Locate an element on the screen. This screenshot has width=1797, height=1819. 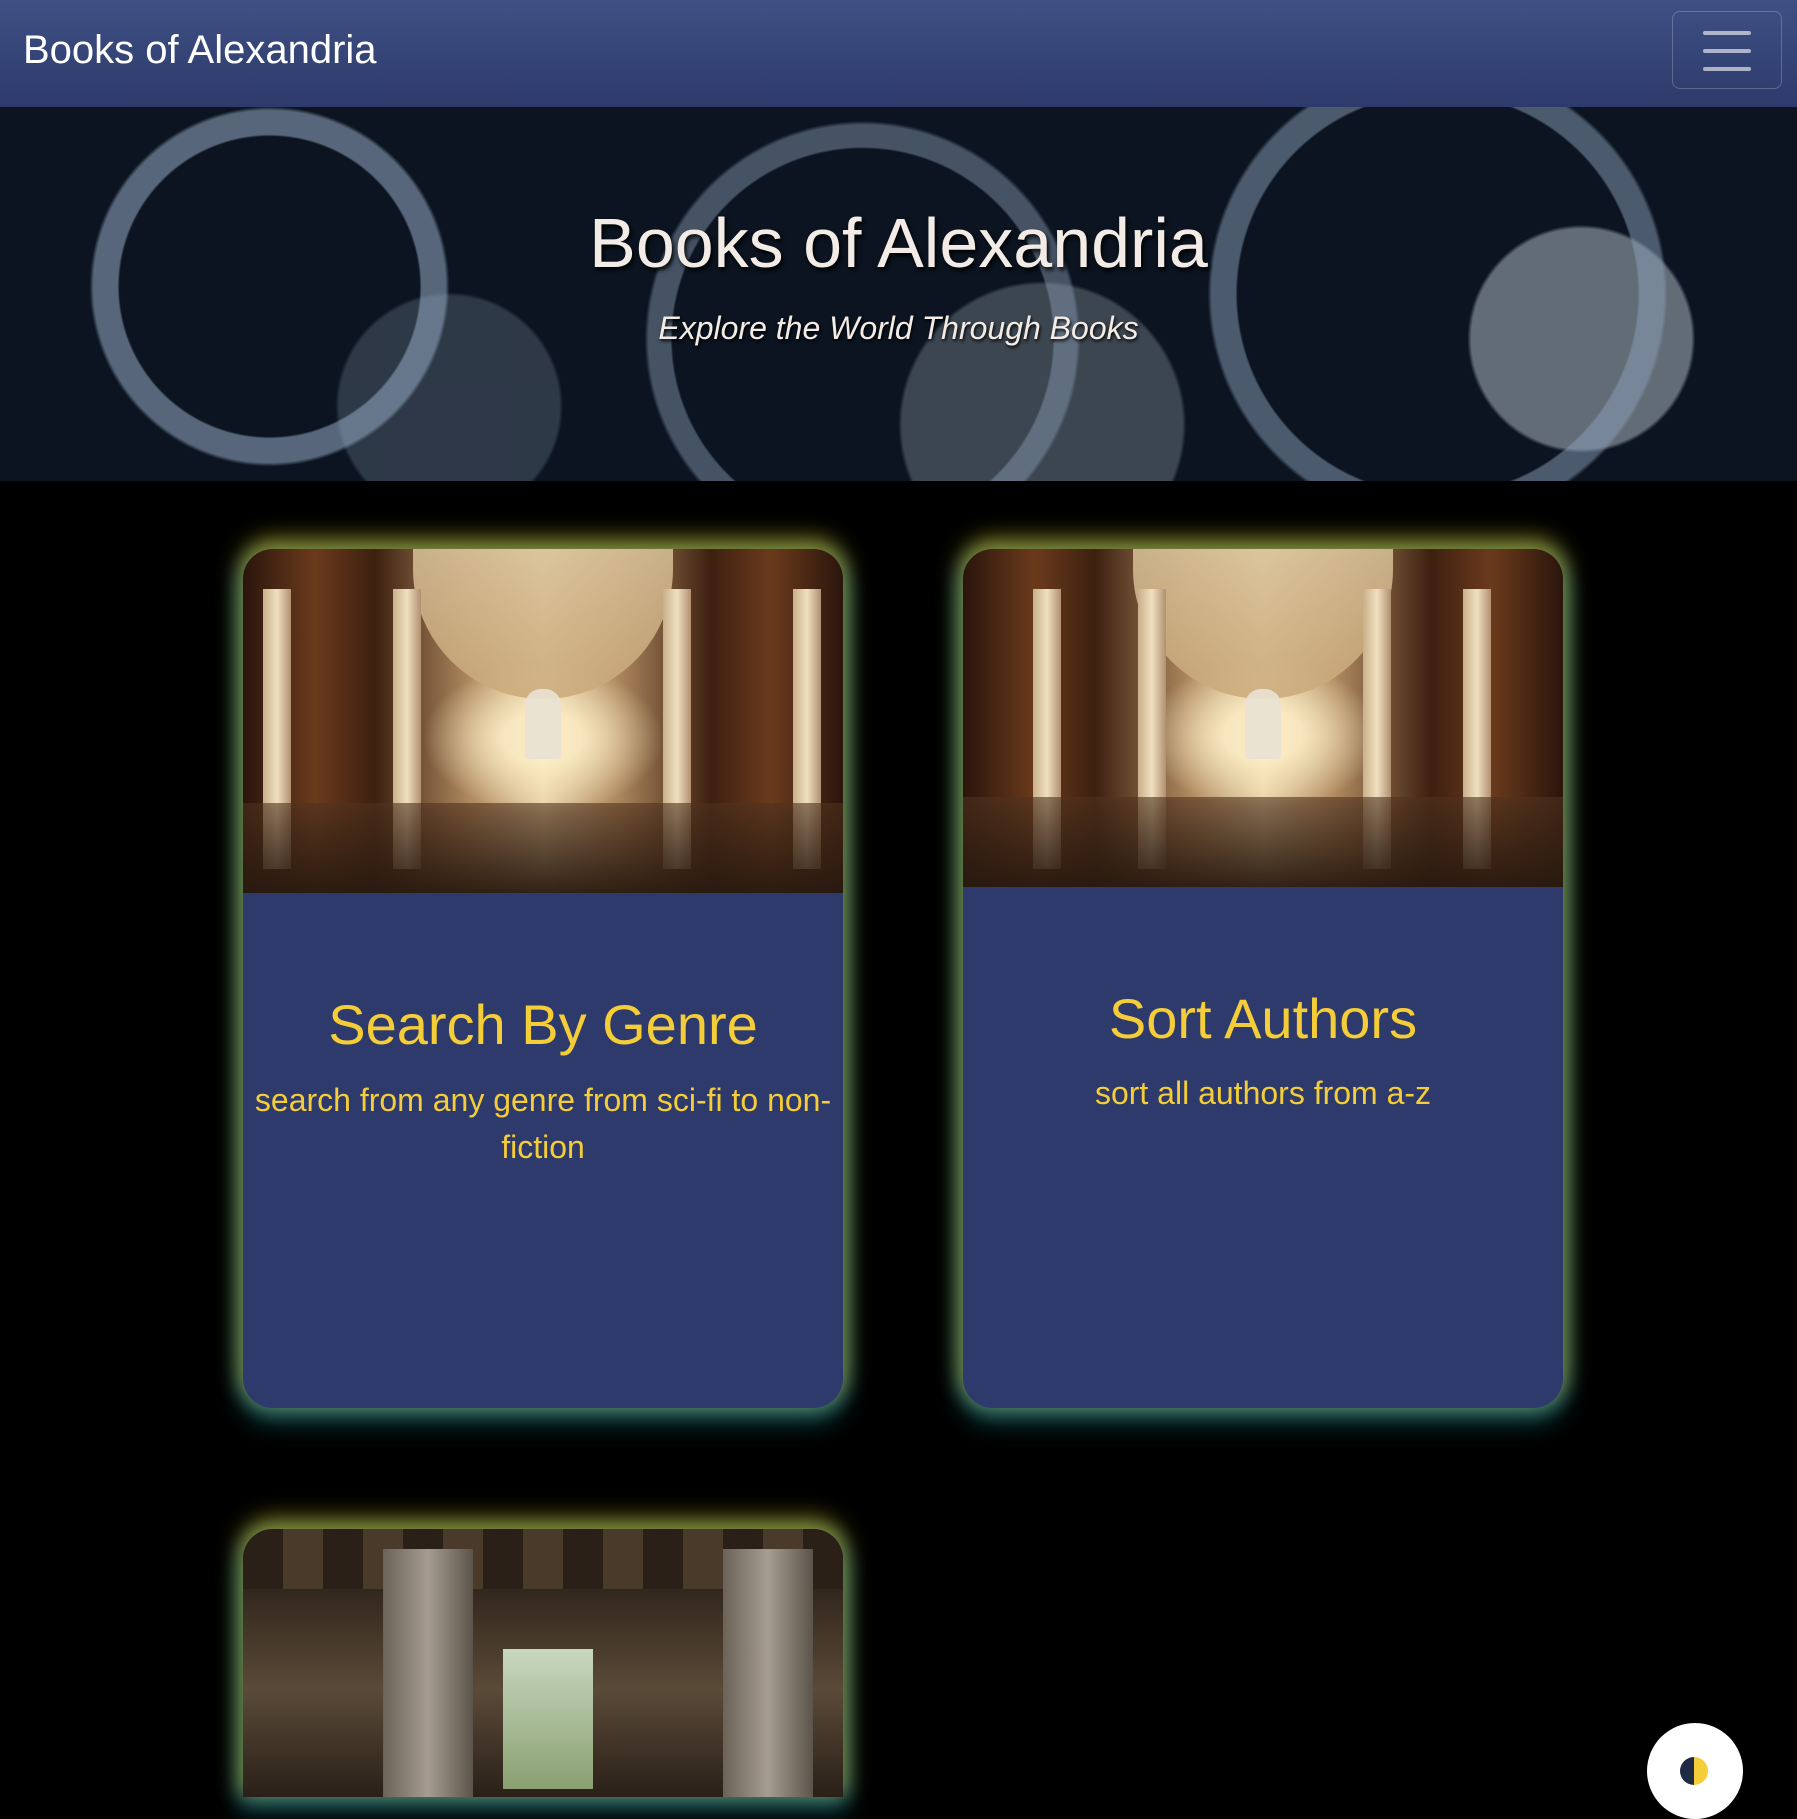
library-pillars-image is located at coordinates (543, 1663).